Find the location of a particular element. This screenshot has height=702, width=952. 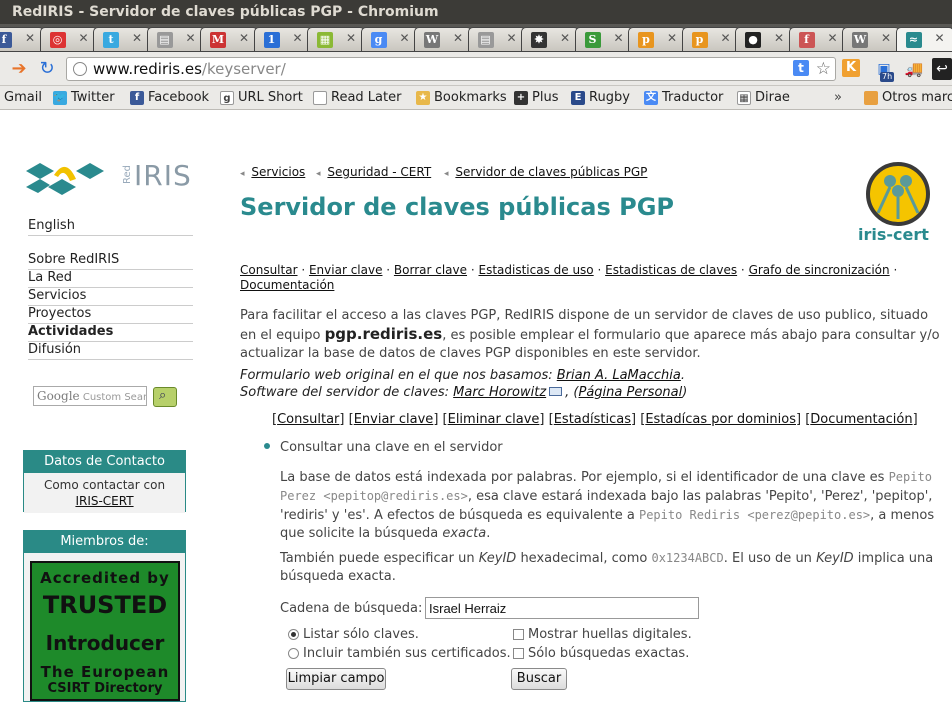

browser-tab: ▦ ✕ is located at coordinates (336, 39).